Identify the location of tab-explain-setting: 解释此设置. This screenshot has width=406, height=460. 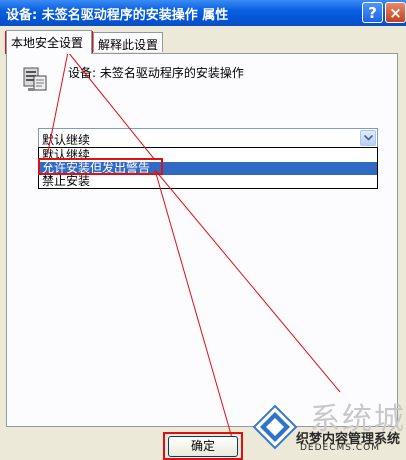
(128, 42).